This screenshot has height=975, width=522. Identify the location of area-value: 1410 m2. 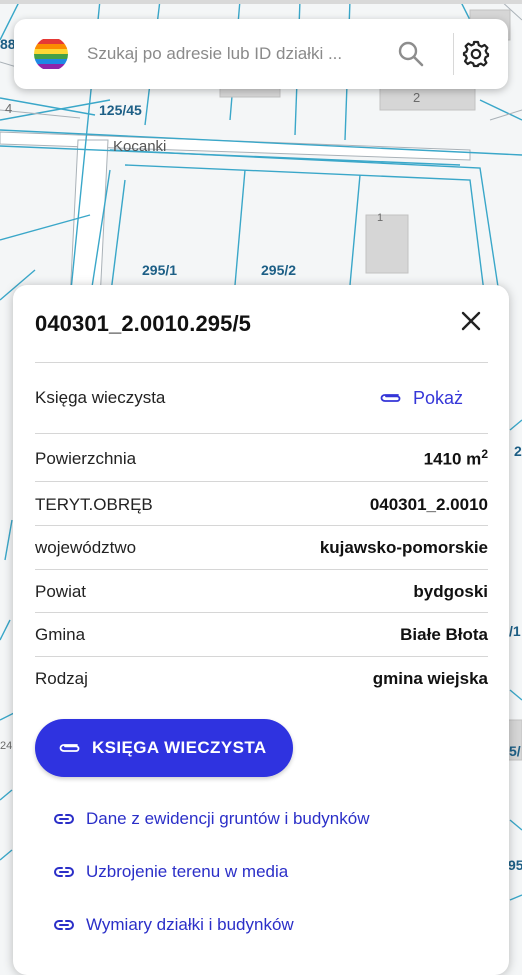
(456, 458).